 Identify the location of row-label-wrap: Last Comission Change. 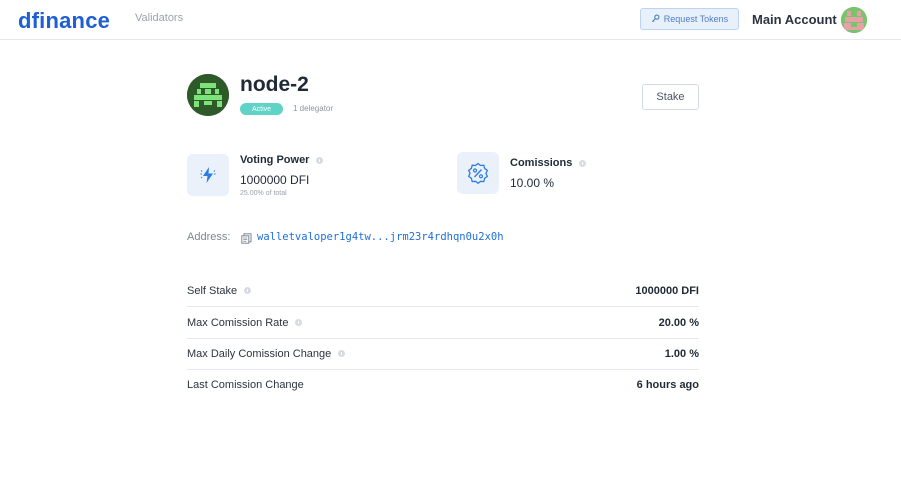
(245, 385).